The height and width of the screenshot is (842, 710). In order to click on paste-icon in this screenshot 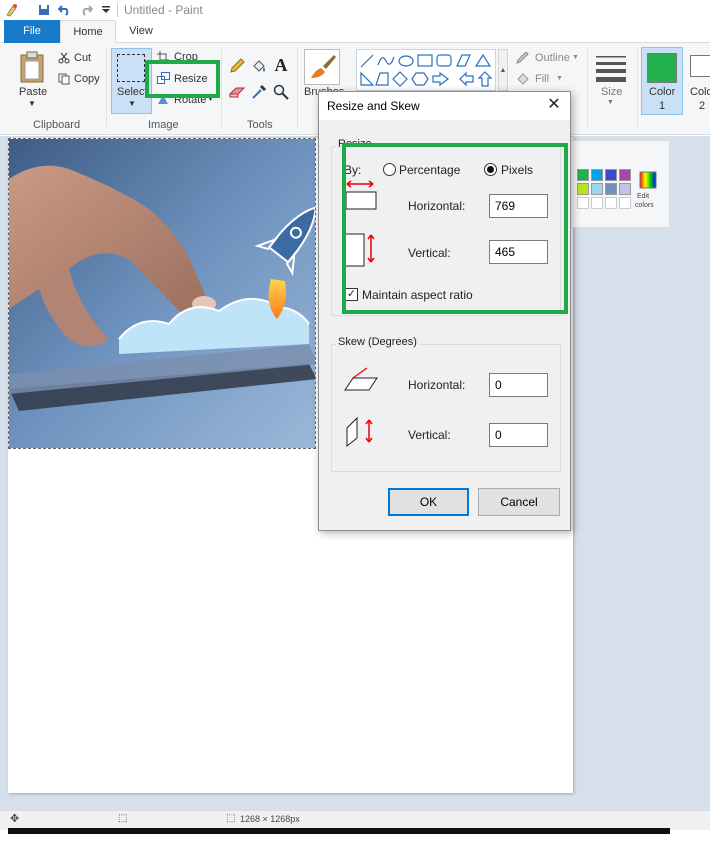, I will do `click(32, 67)`.